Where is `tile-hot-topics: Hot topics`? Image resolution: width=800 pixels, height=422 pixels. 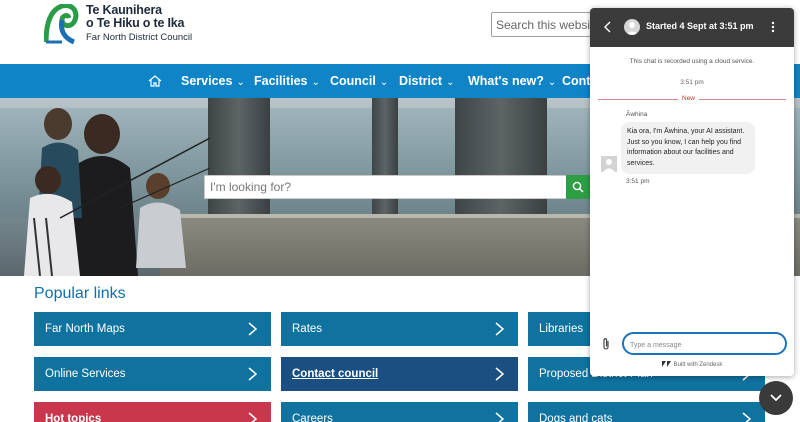
tile-hot-topics: Hot topics is located at coordinates (152, 412).